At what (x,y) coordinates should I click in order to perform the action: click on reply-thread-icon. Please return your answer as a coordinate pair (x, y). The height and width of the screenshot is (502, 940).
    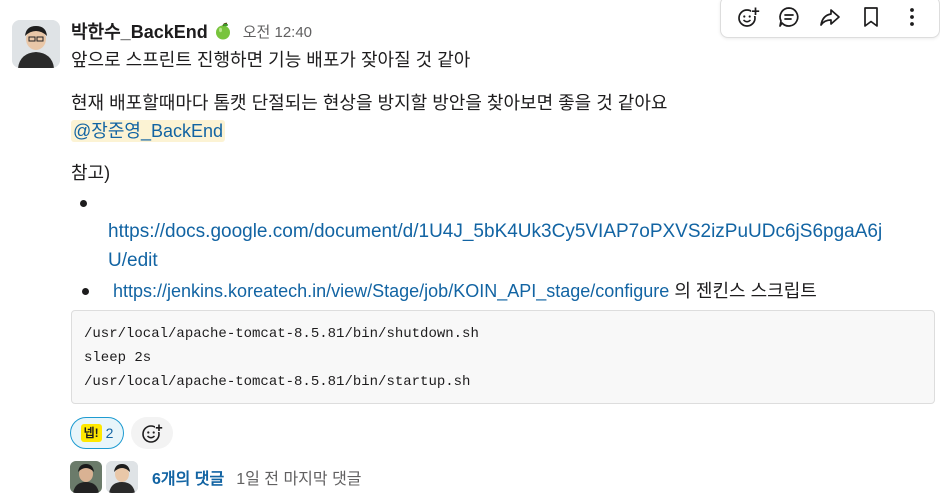
    Looking at the image, I should click on (788, 17).